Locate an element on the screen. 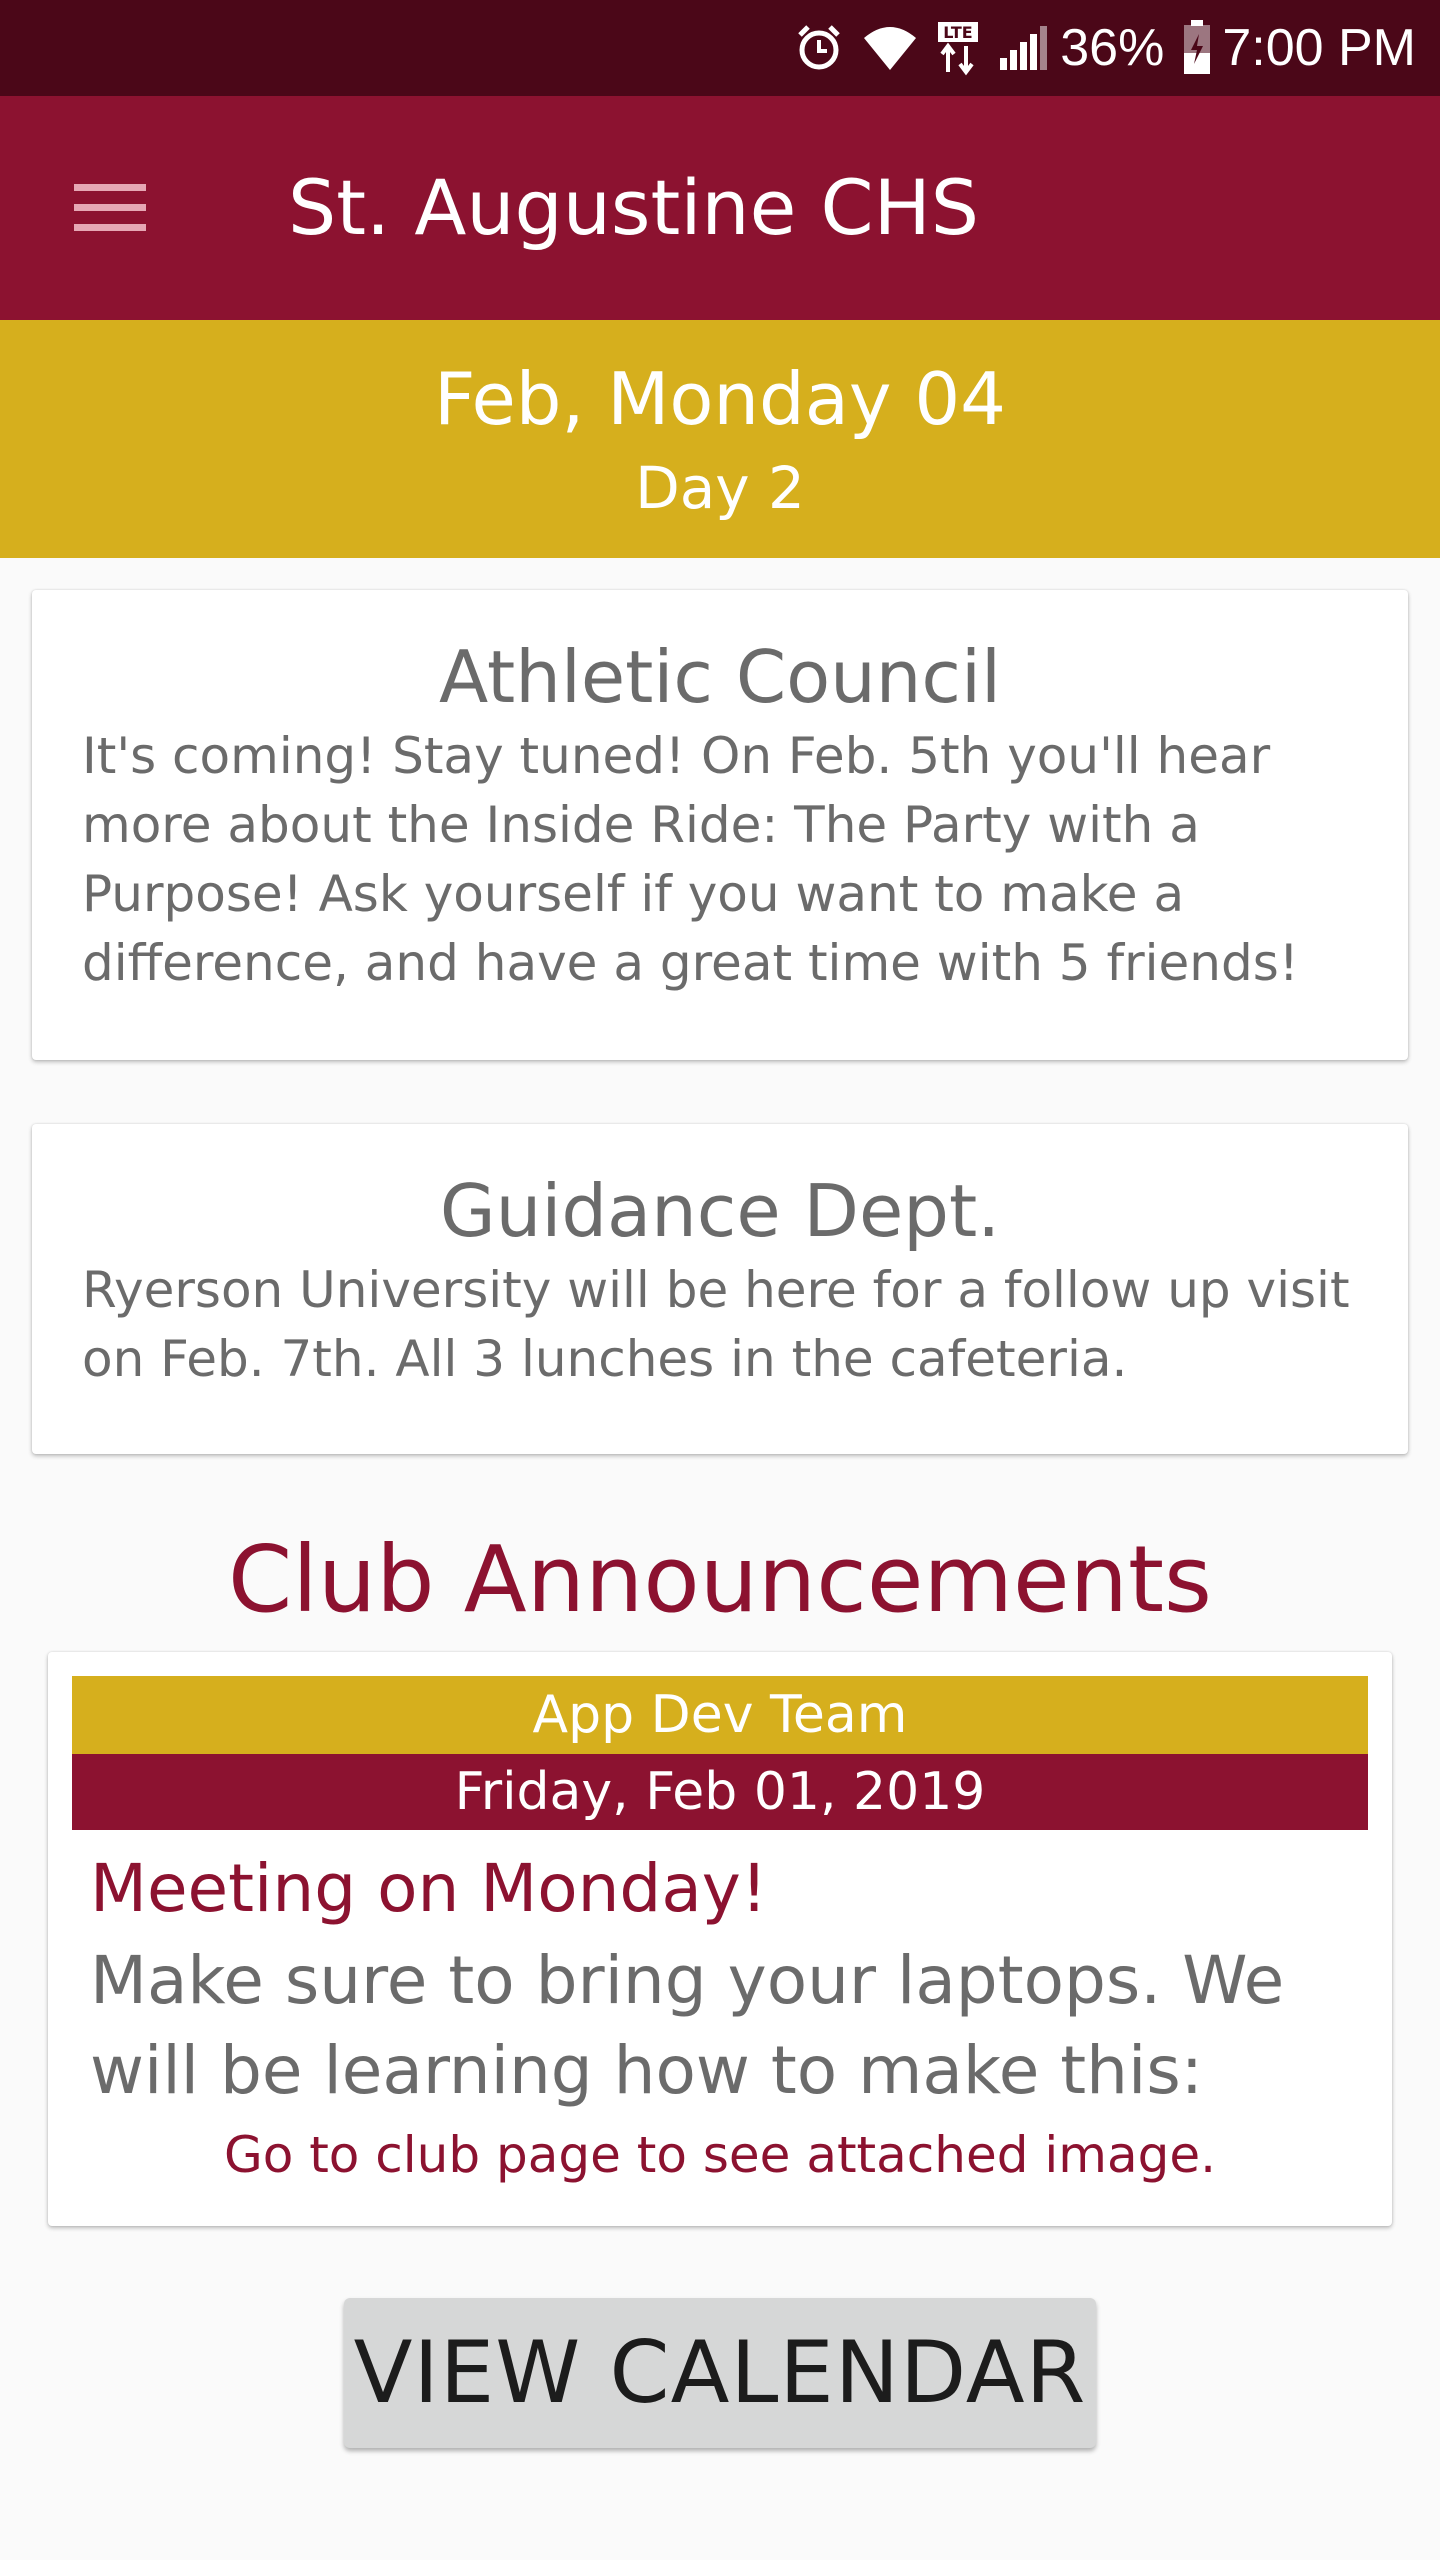 The width and height of the screenshot is (1440, 2560). hamburger-menu-icon is located at coordinates (110, 207).